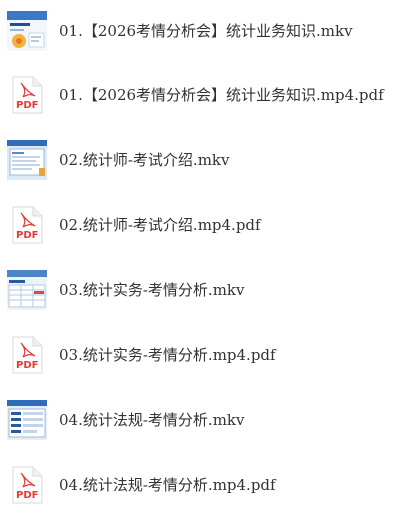 The height and width of the screenshot is (511, 415). I want to click on file-item: 03.统计实务-考情分析.mkv, so click(207, 290).